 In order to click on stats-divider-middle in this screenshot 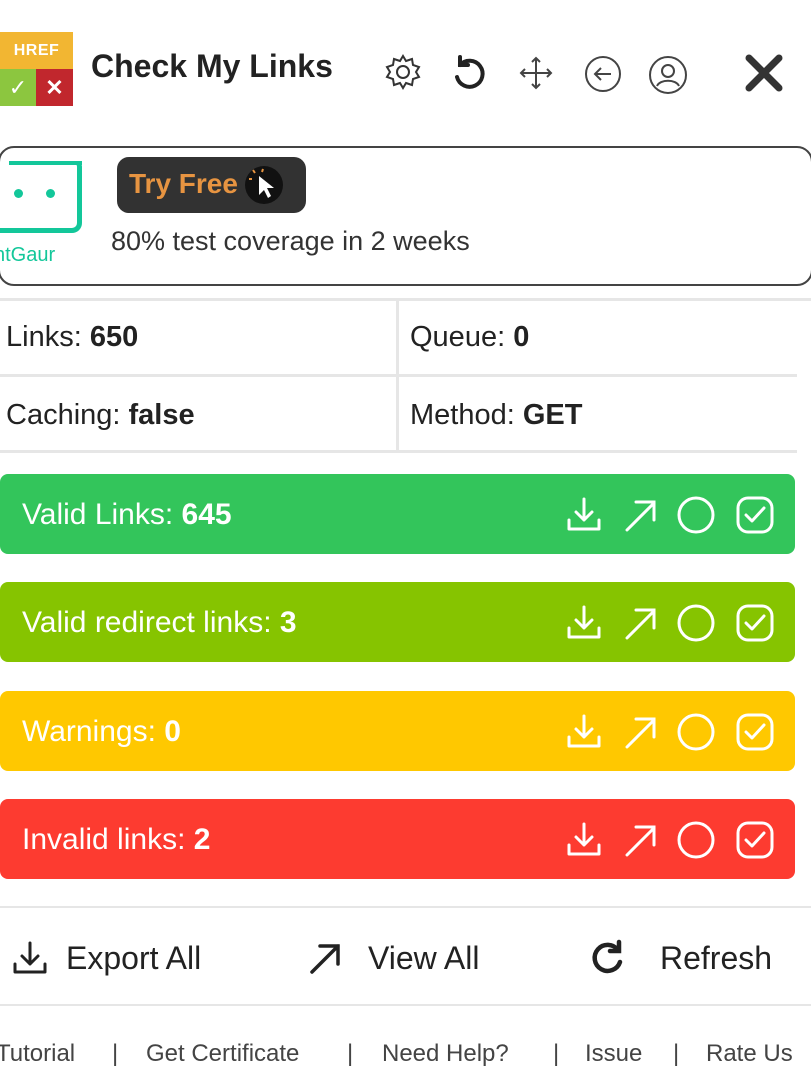, I will do `click(398, 375)`.